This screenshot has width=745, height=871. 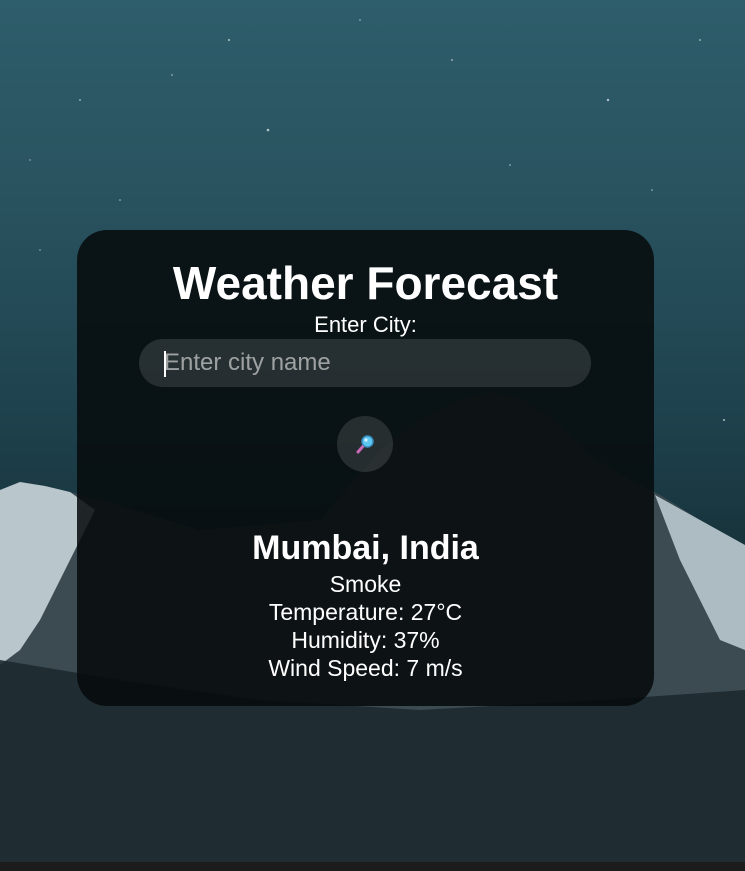 I want to click on wind-speed-readout: Wind Speed: 7 m/s, so click(x=365, y=668).